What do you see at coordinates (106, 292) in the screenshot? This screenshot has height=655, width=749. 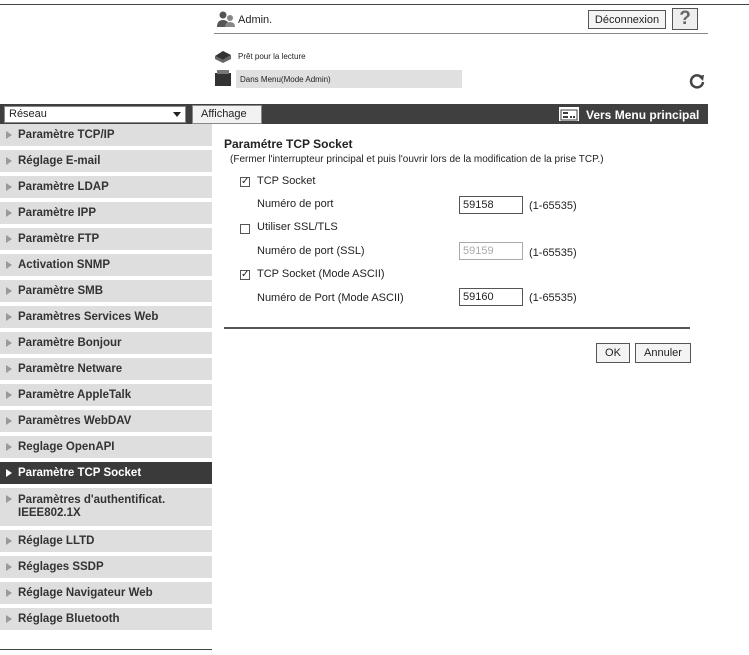 I see `sidebar-item-smb: Paramètre SMB` at bounding box center [106, 292].